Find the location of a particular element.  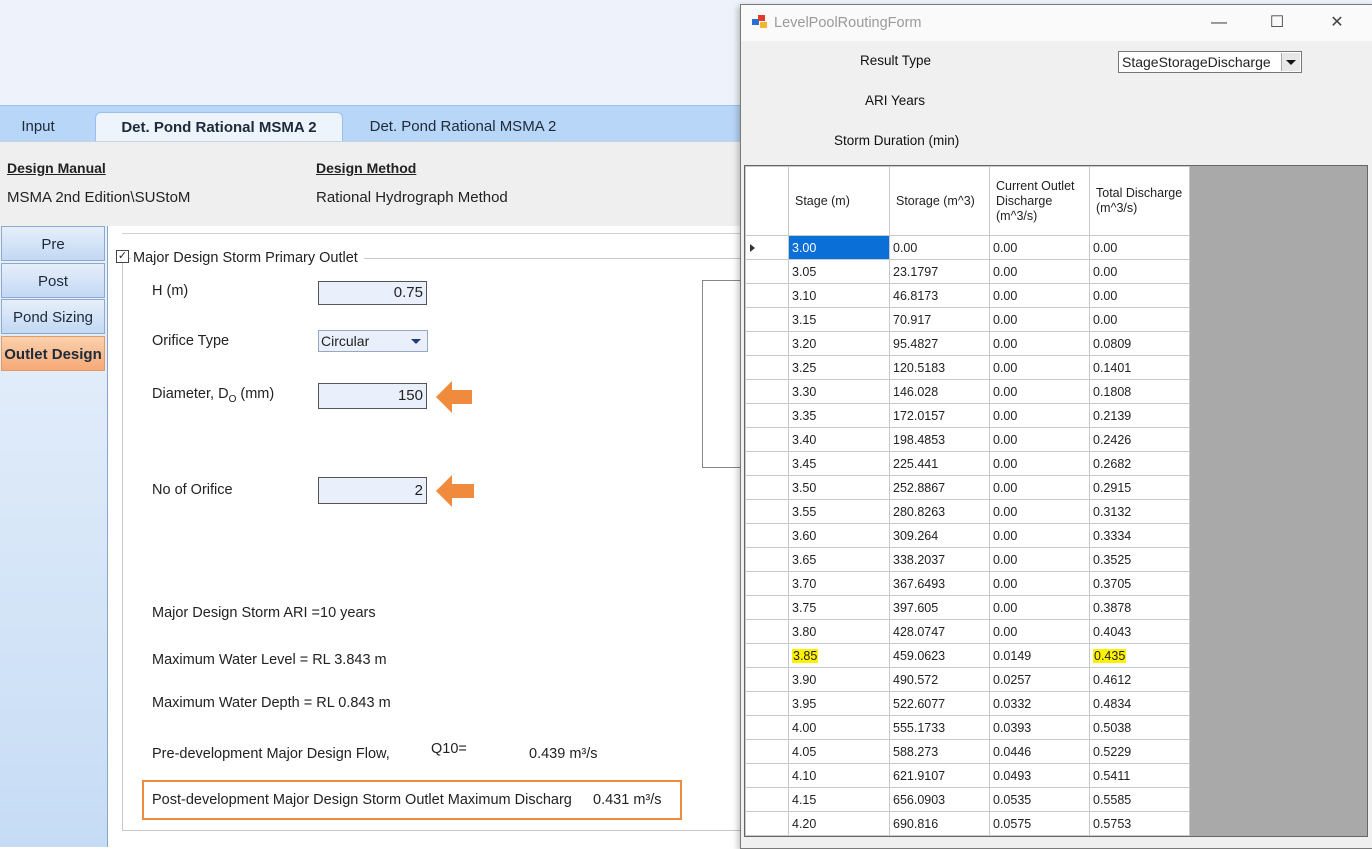

cell-storage: 338.2037 is located at coordinates (939, 559).